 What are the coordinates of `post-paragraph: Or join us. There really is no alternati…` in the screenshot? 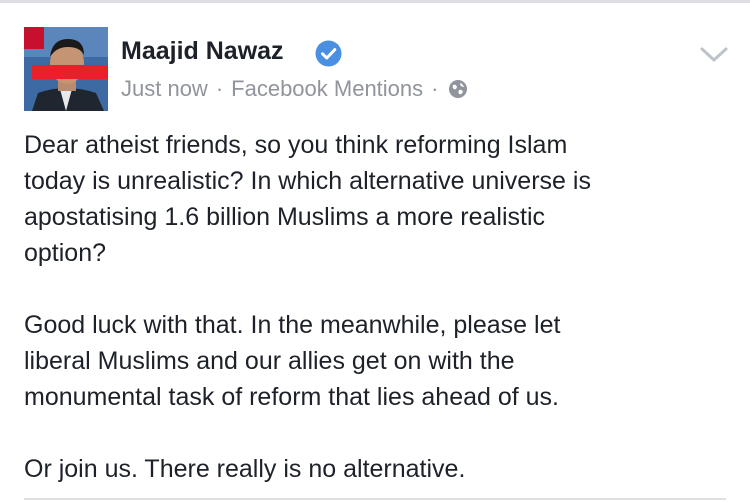 It's located at (245, 469).